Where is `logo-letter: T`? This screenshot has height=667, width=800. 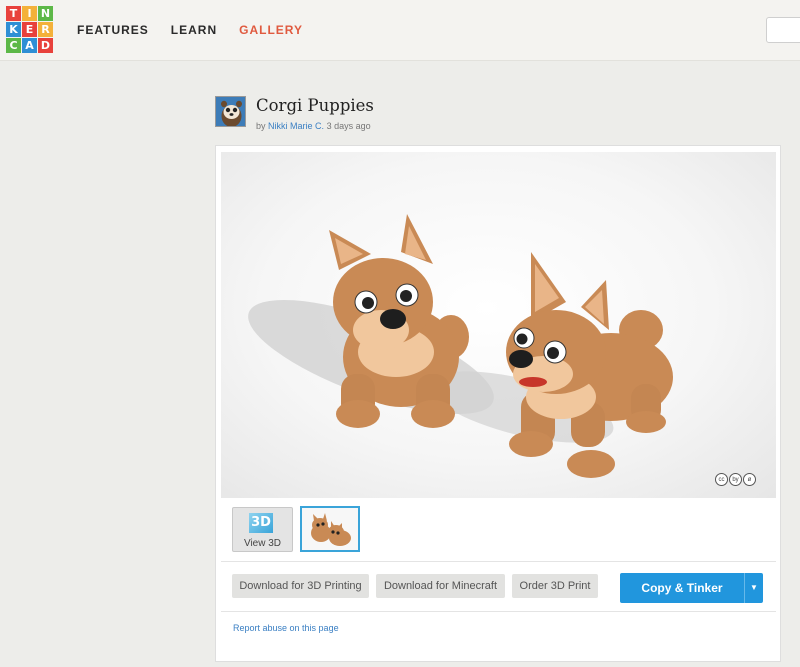 logo-letter: T is located at coordinates (13, 13).